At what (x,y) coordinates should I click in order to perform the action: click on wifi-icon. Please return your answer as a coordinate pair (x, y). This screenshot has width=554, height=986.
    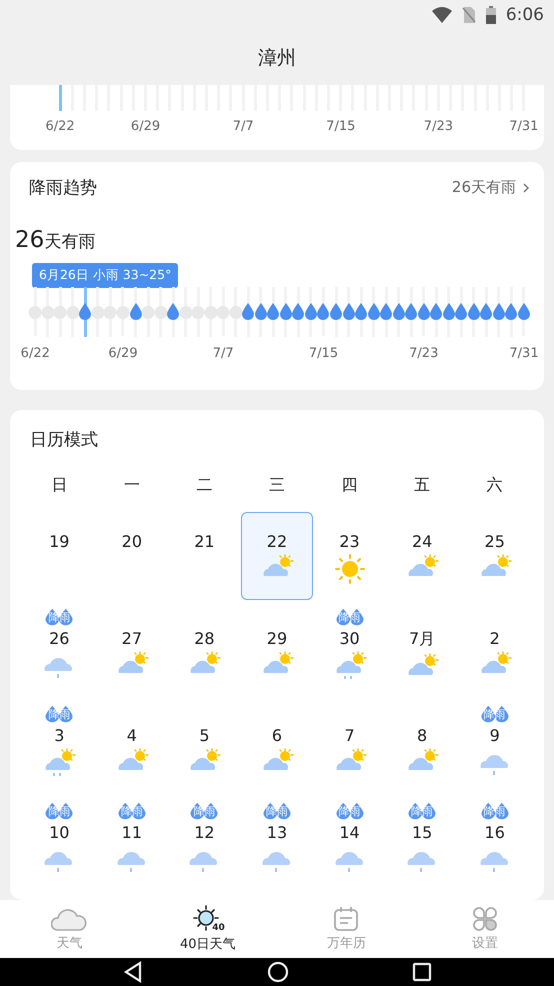
    Looking at the image, I should click on (442, 15).